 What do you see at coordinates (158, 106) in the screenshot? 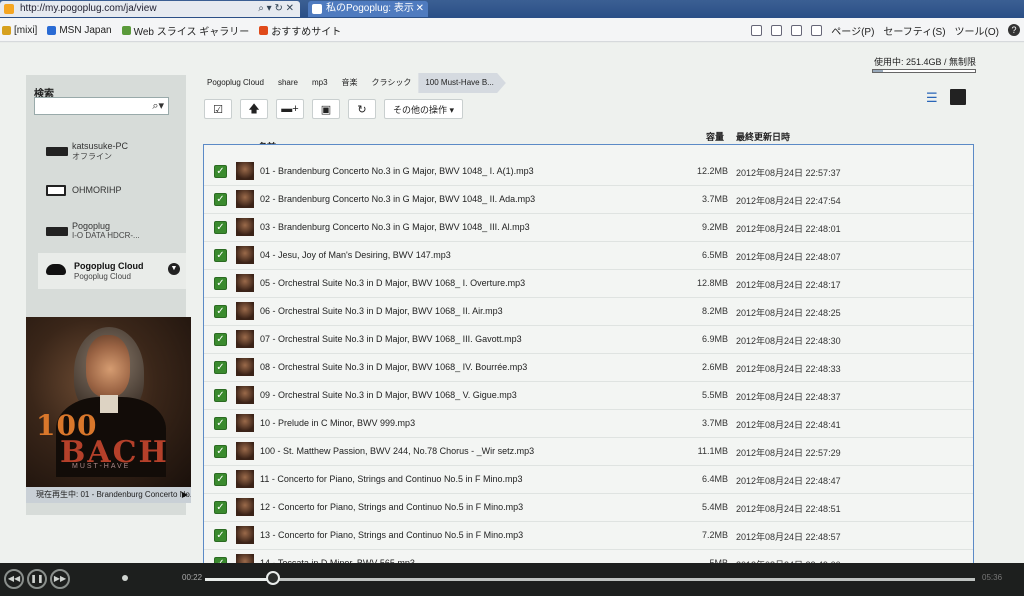
I see `search-icon: ⌕▾` at bounding box center [158, 106].